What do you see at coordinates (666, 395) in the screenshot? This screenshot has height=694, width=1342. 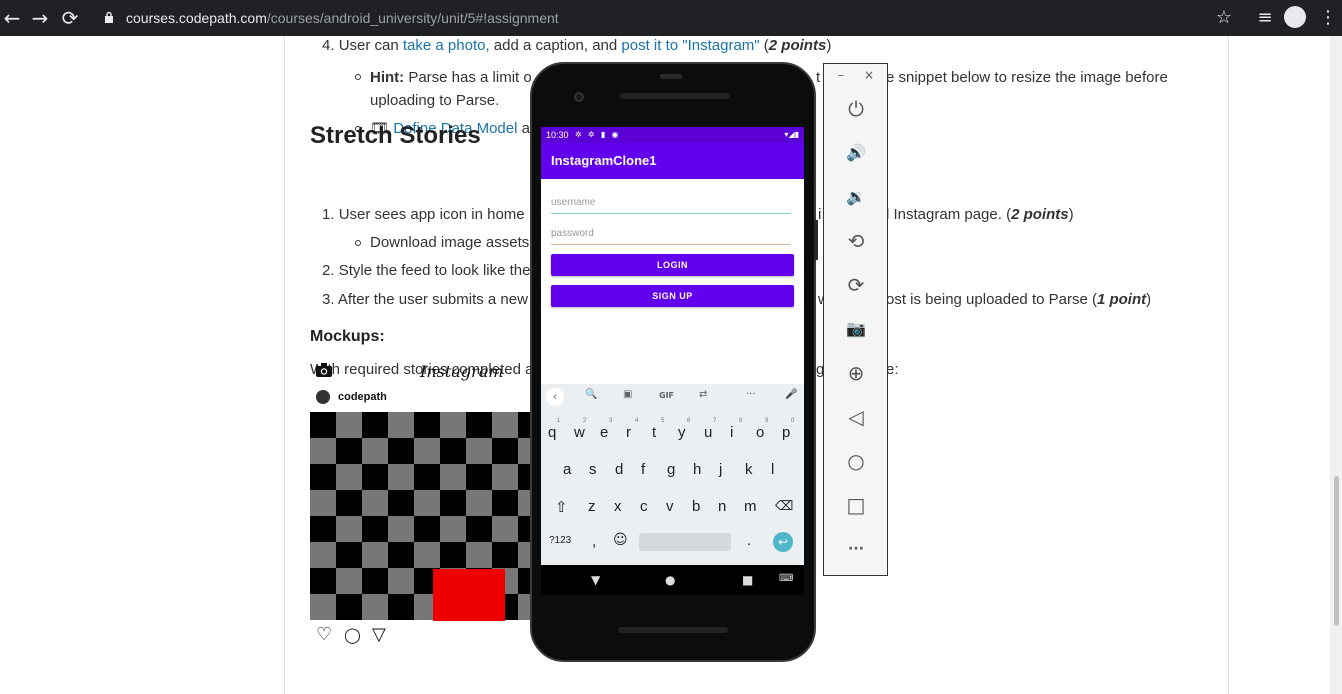 I see `gif-icon: GIF` at bounding box center [666, 395].